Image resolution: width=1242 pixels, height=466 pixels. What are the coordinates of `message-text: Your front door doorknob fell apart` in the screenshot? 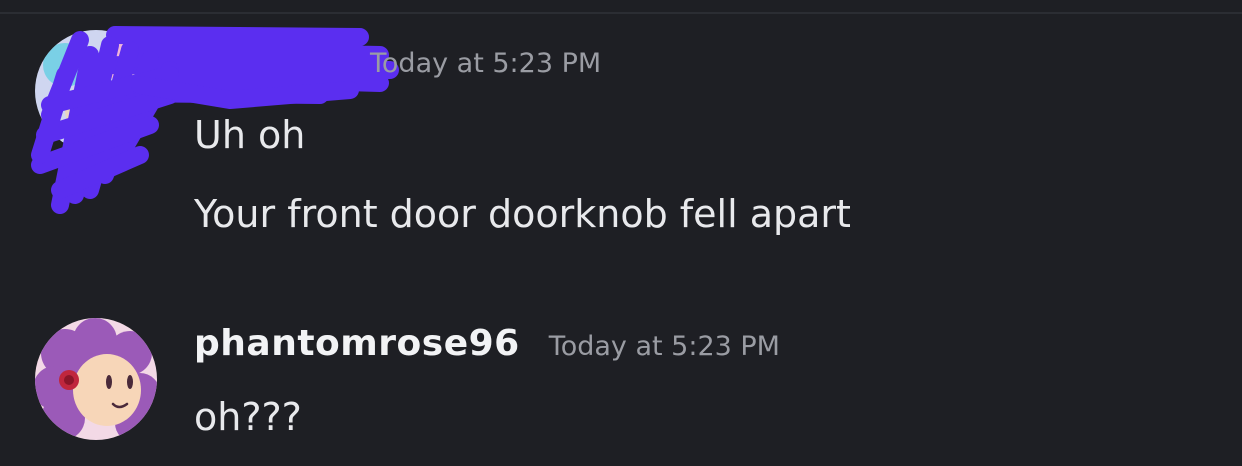 It's located at (522, 214).